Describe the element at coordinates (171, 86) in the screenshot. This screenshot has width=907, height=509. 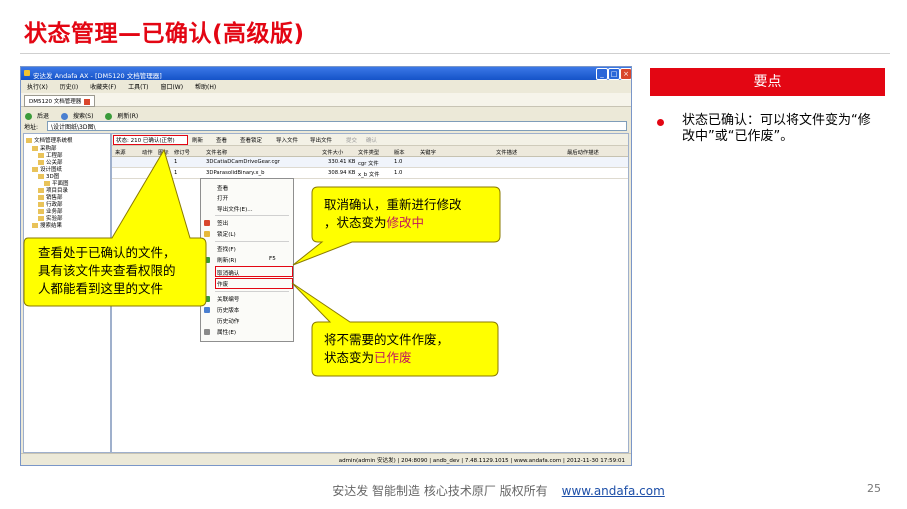
I see `menu-window: 窗口(W)` at that location.